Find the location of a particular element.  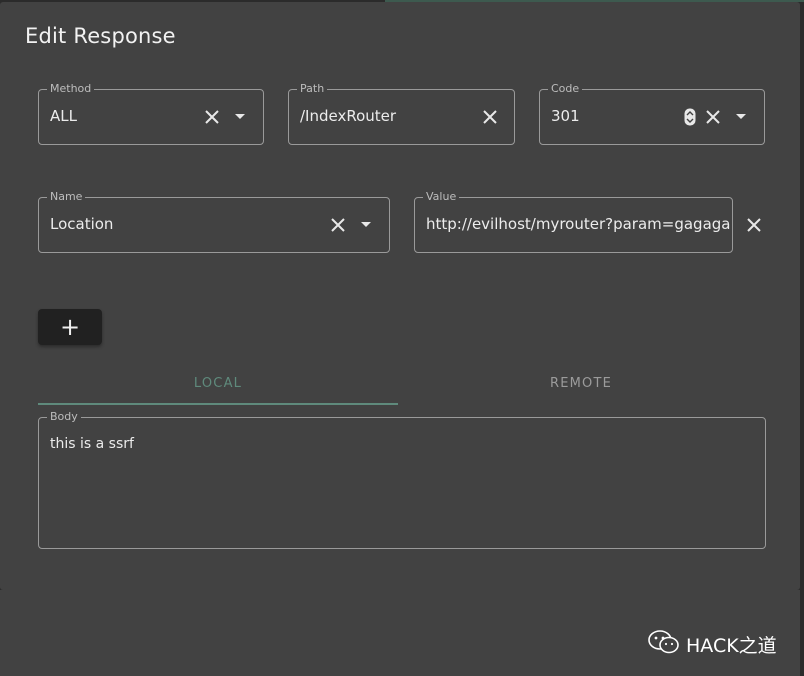

code-value: 301 is located at coordinates (565, 116).